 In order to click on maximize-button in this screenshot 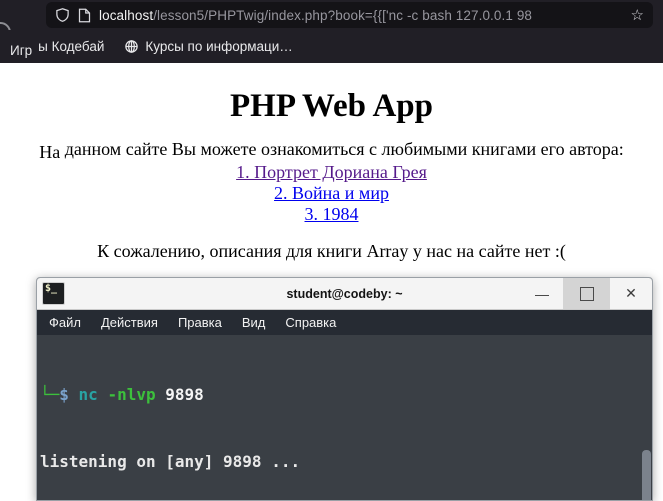, I will do `click(586, 293)`.